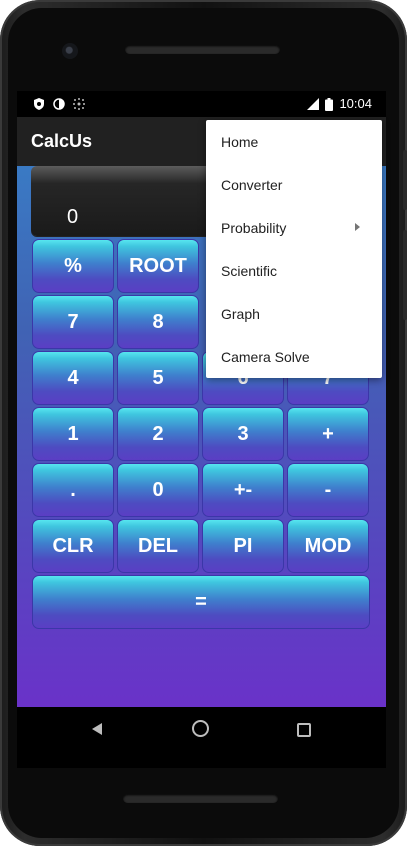 Image resolution: width=407 pixels, height=846 pixels. What do you see at coordinates (240, 142) in the screenshot?
I see `menu-item-label: Home` at bounding box center [240, 142].